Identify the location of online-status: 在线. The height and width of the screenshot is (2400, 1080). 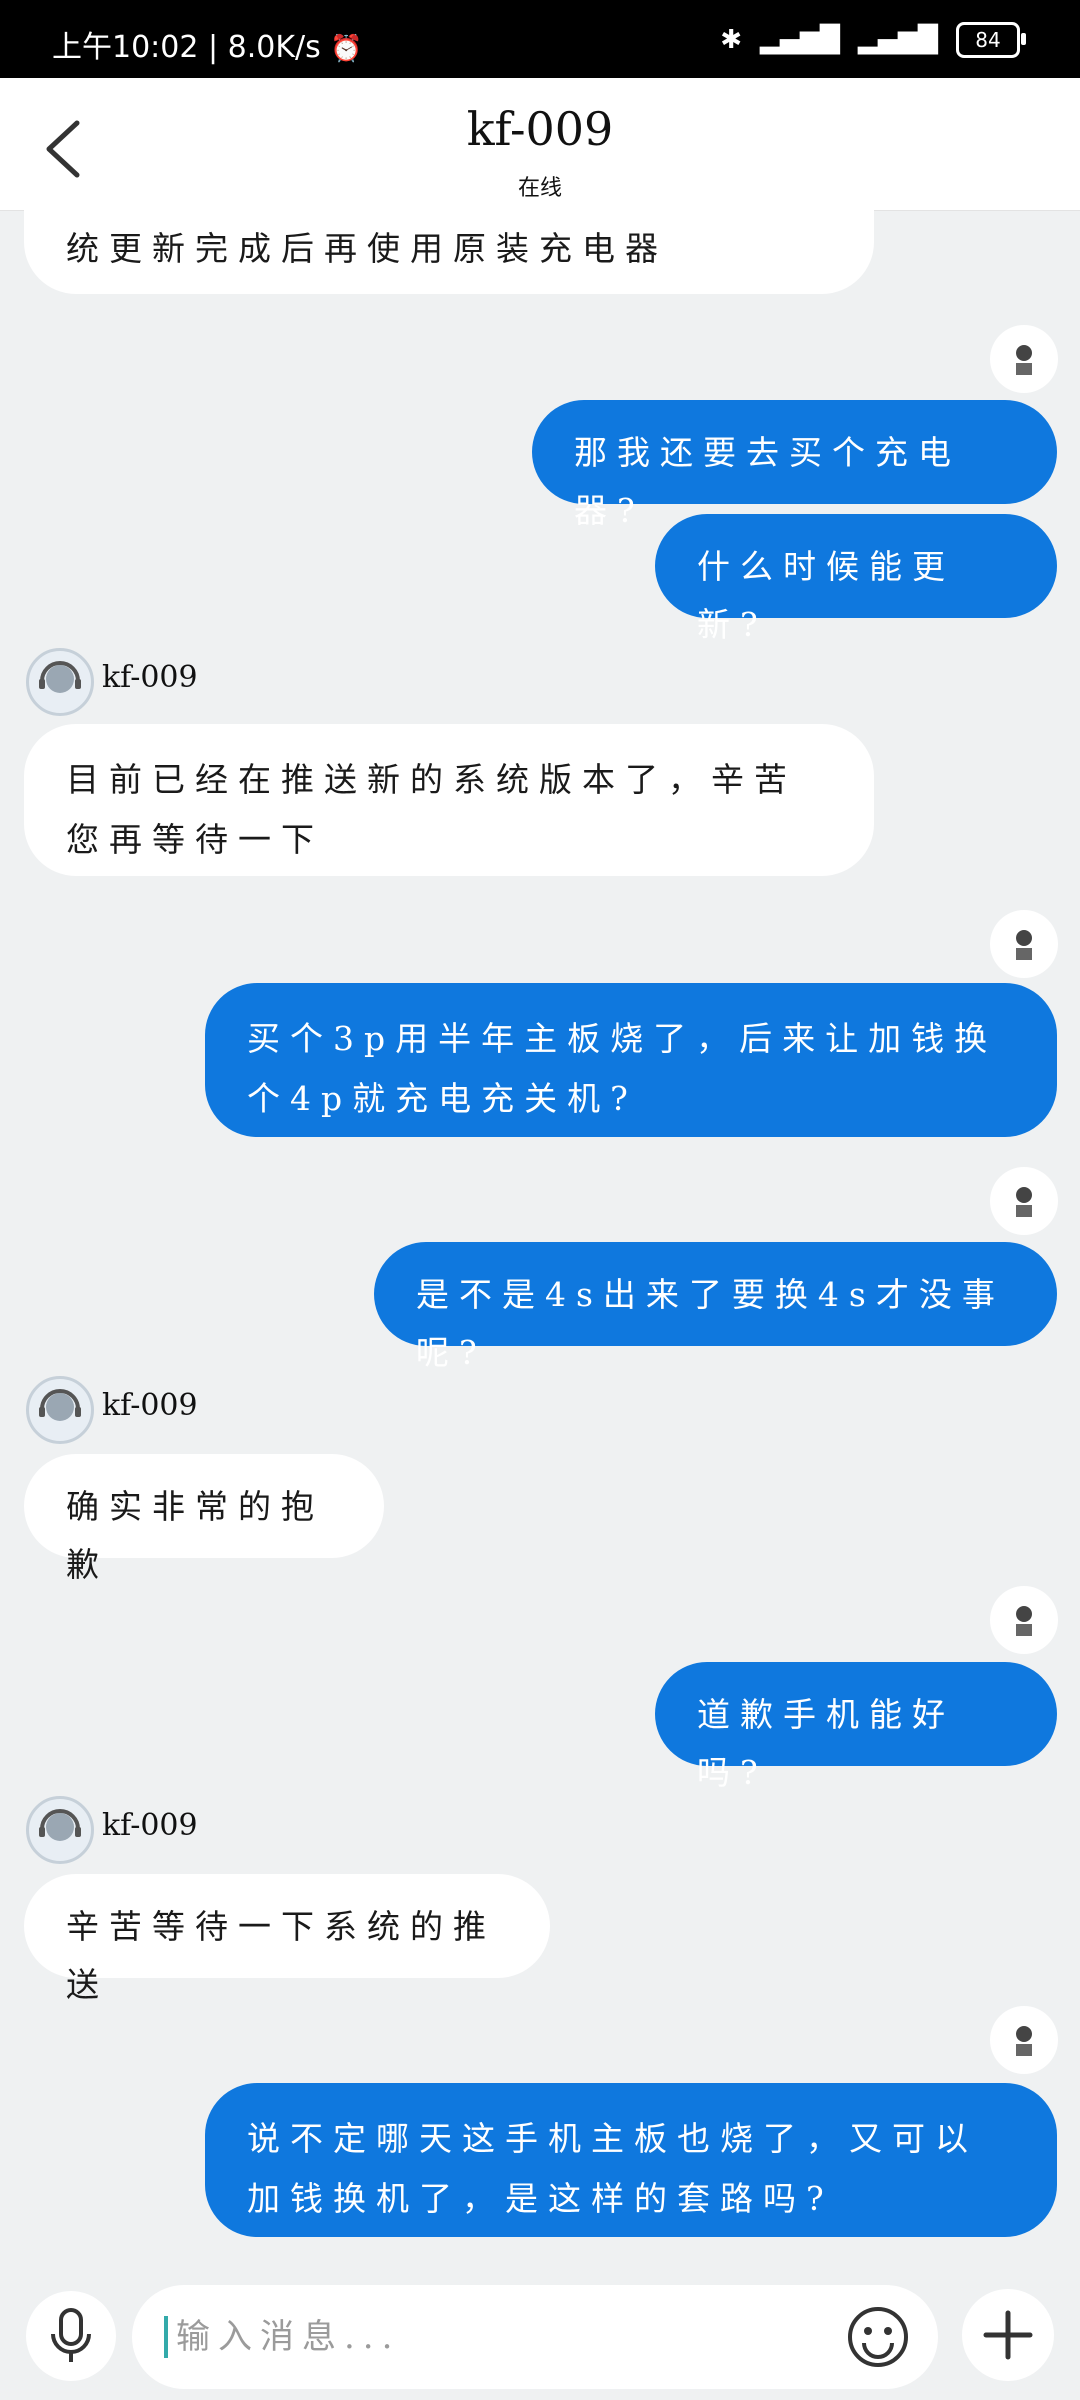
(539, 188).